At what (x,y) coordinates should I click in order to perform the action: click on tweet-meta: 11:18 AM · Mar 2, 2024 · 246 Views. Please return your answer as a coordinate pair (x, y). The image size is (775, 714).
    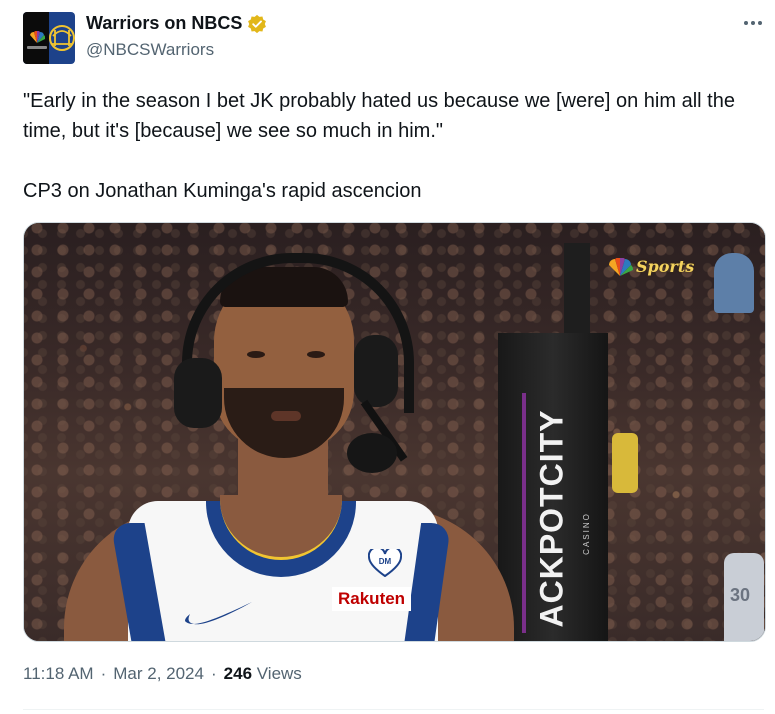
    Looking at the image, I should click on (162, 674).